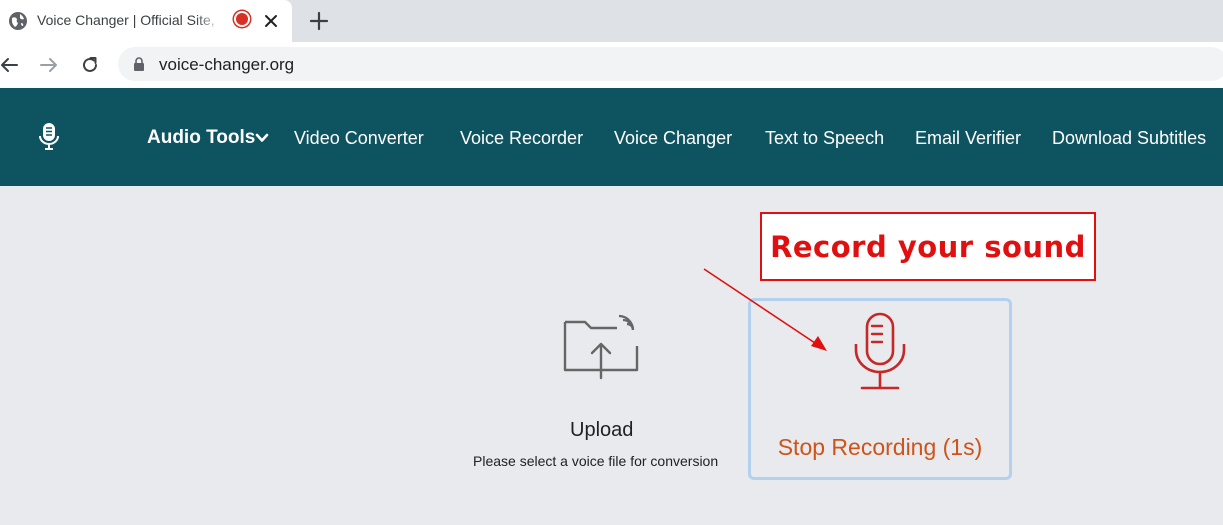  Describe the element at coordinates (824, 138) in the screenshot. I see `nav-text-to-speech: Text to Speech` at that location.